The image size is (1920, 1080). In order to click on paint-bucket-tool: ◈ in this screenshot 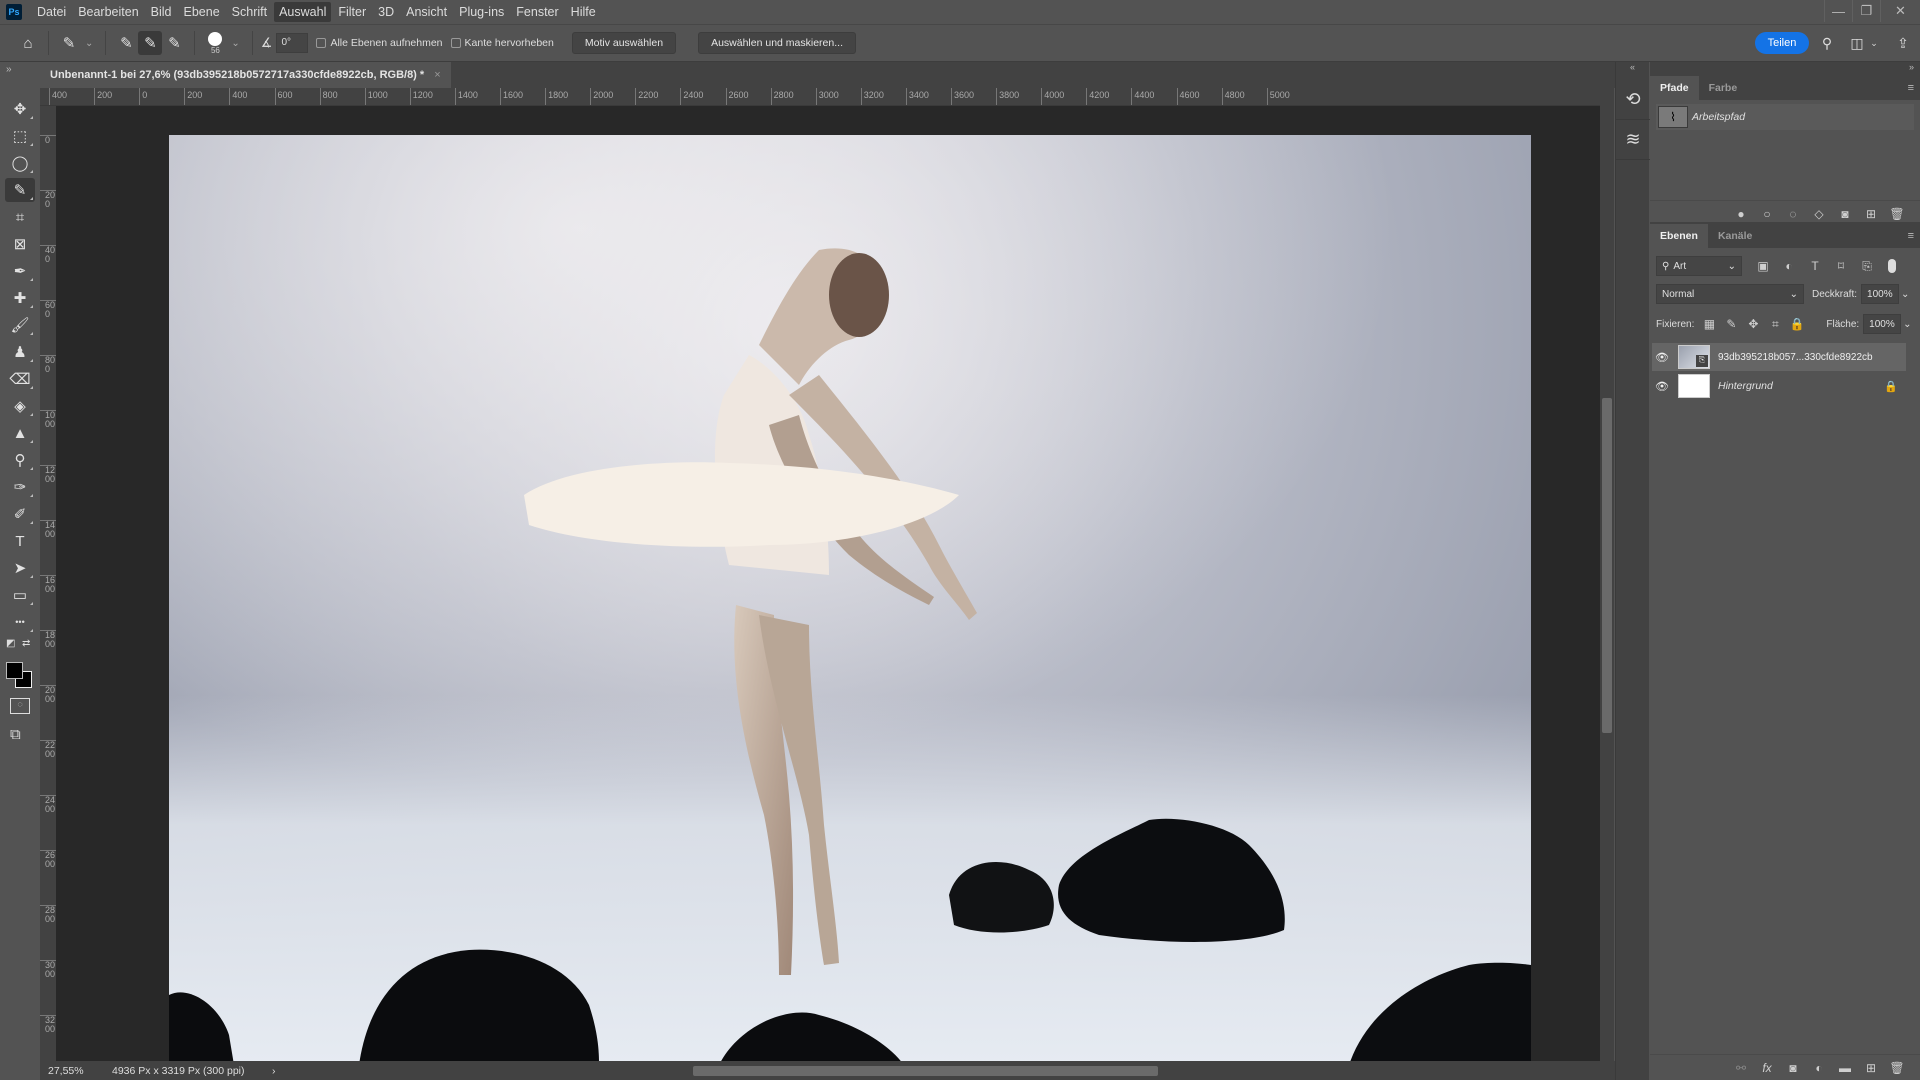, I will do `click(20, 406)`.